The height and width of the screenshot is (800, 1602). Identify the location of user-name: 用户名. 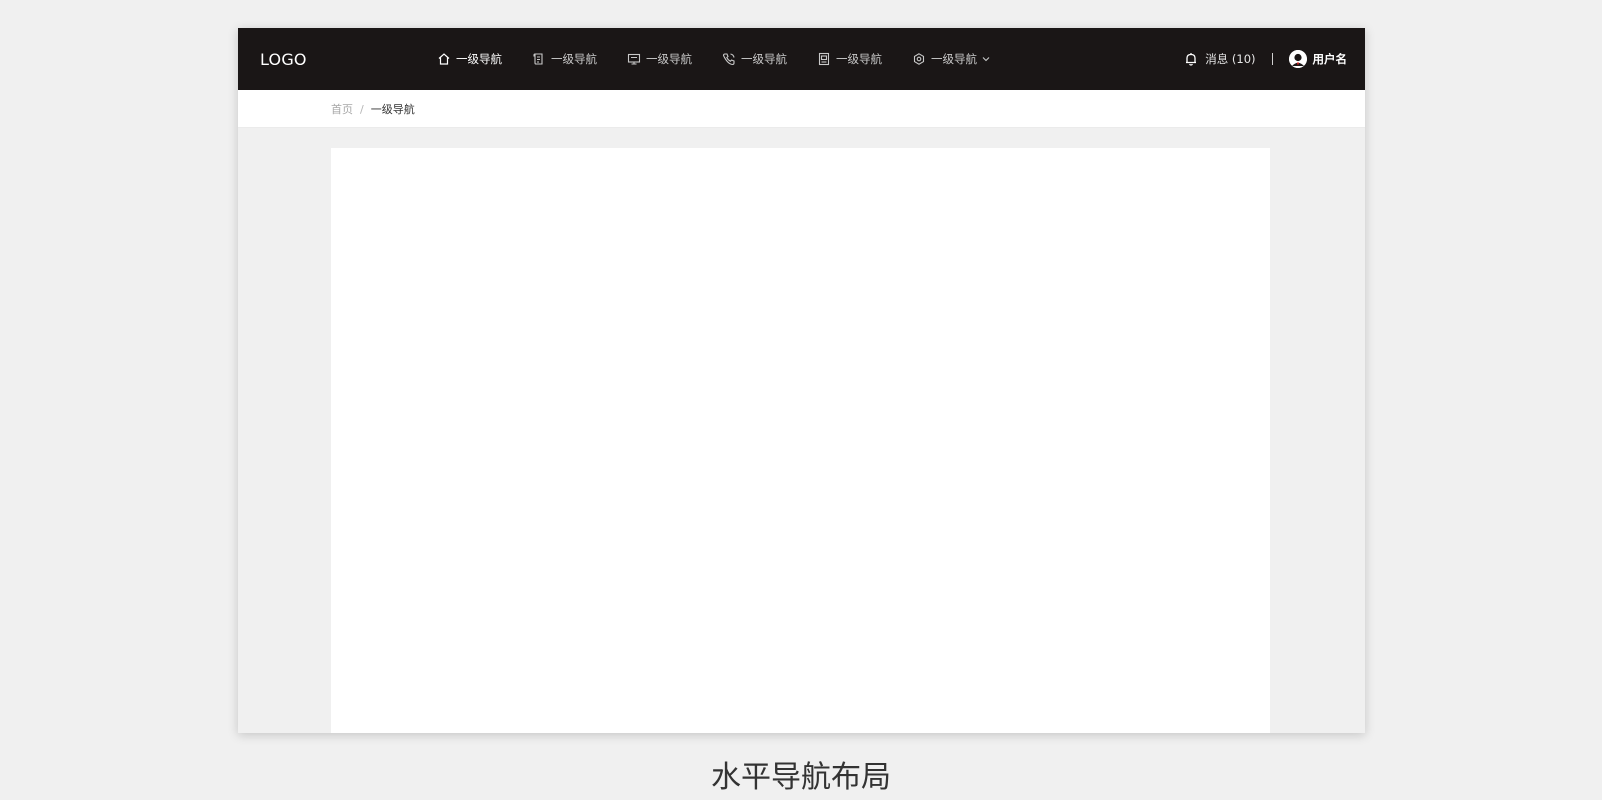
(1330, 59).